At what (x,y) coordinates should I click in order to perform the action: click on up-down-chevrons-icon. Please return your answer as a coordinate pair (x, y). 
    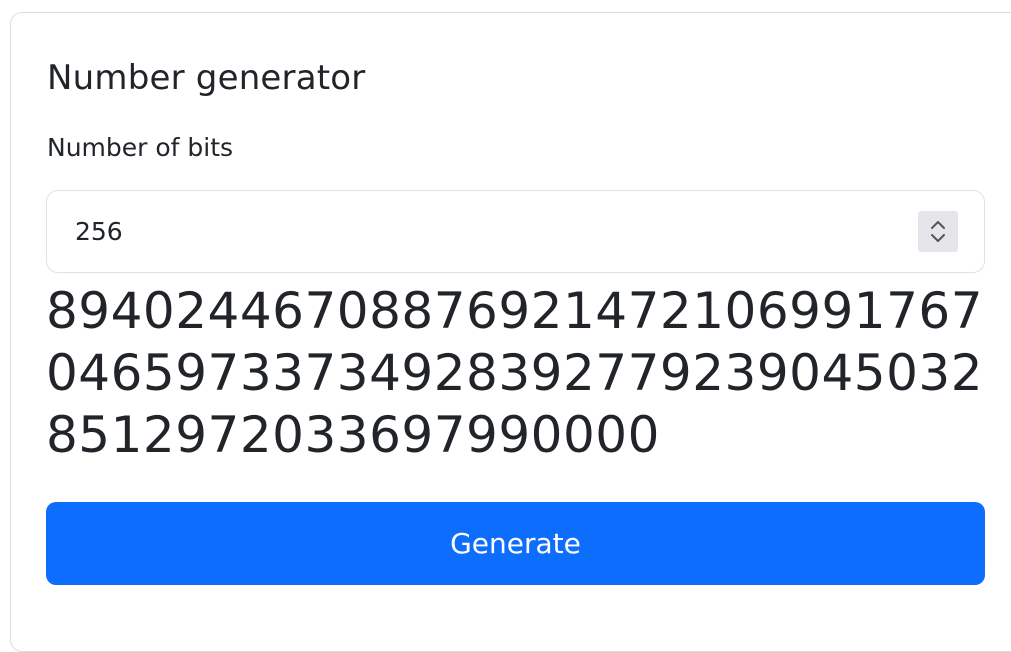
    Looking at the image, I should click on (938, 231).